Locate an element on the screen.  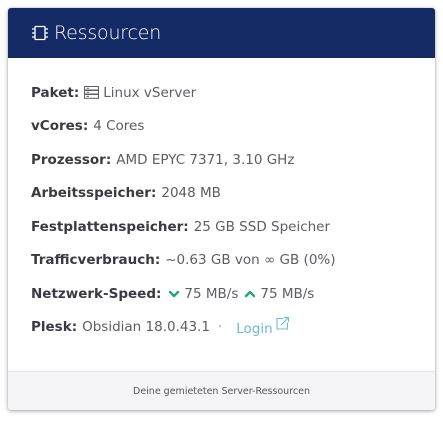
festplatte-value: 25 GB SSD Speicher is located at coordinates (262, 226).